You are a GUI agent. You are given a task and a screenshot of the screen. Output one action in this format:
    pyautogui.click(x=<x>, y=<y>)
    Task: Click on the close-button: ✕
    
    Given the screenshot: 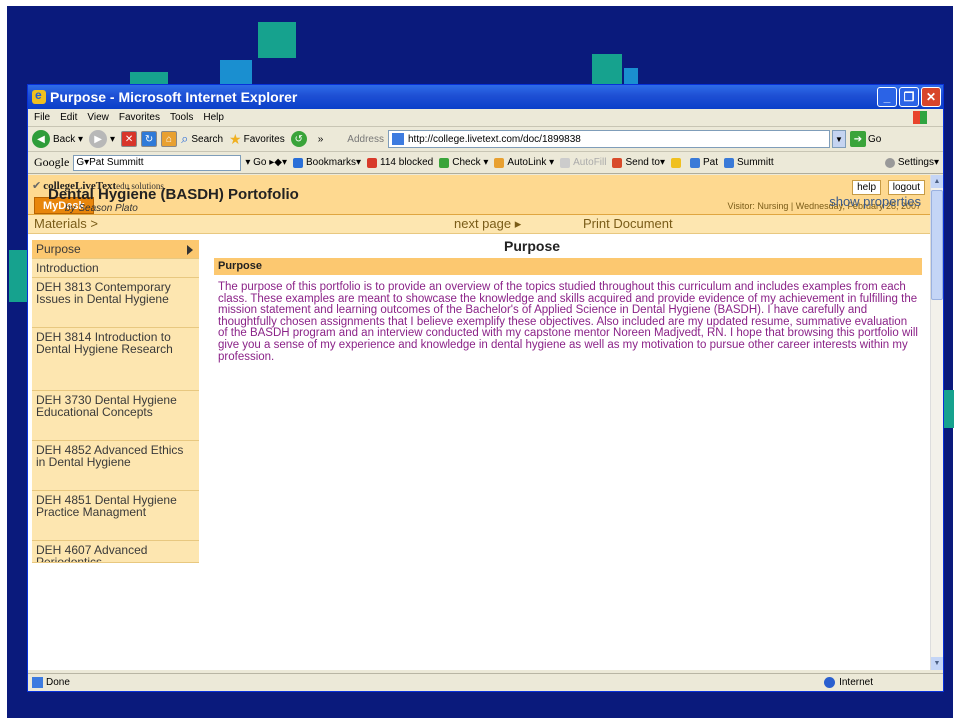 What is the action you would take?
    pyautogui.click(x=931, y=97)
    